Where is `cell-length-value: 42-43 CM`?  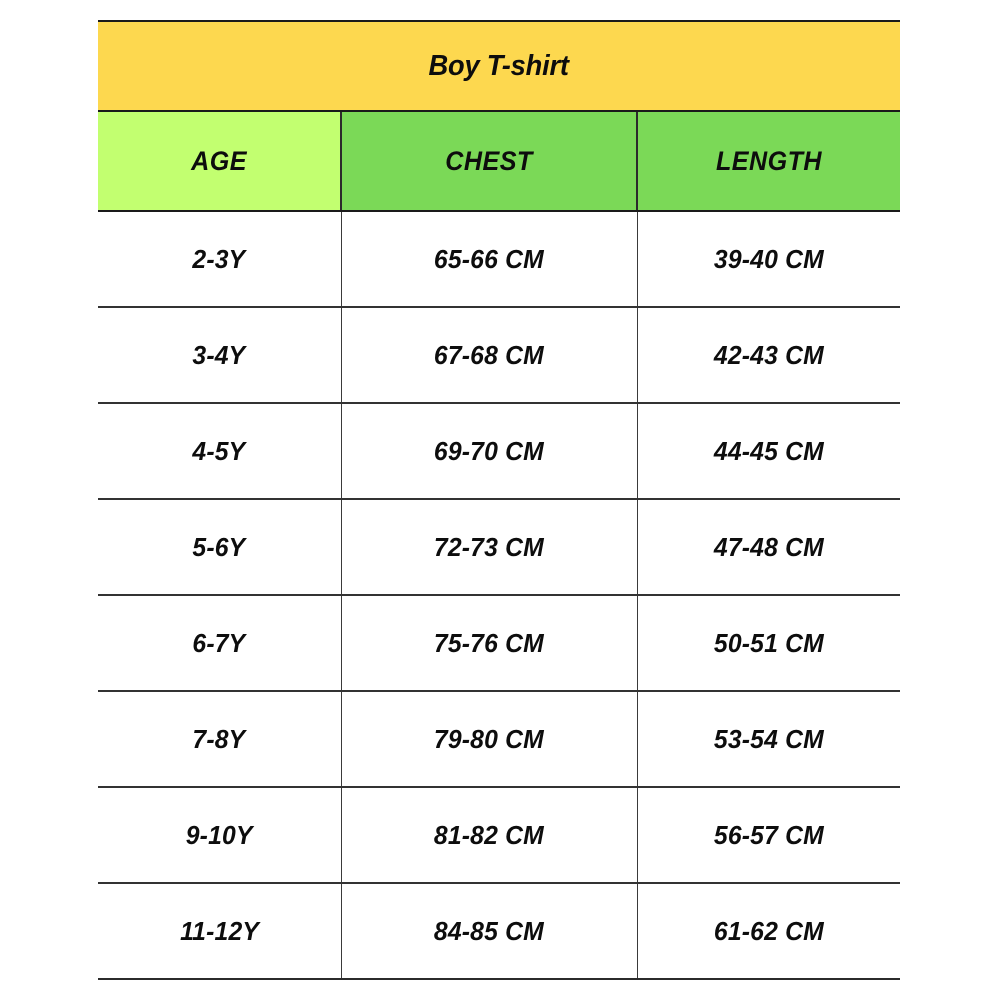 cell-length-value: 42-43 CM is located at coordinates (768, 354).